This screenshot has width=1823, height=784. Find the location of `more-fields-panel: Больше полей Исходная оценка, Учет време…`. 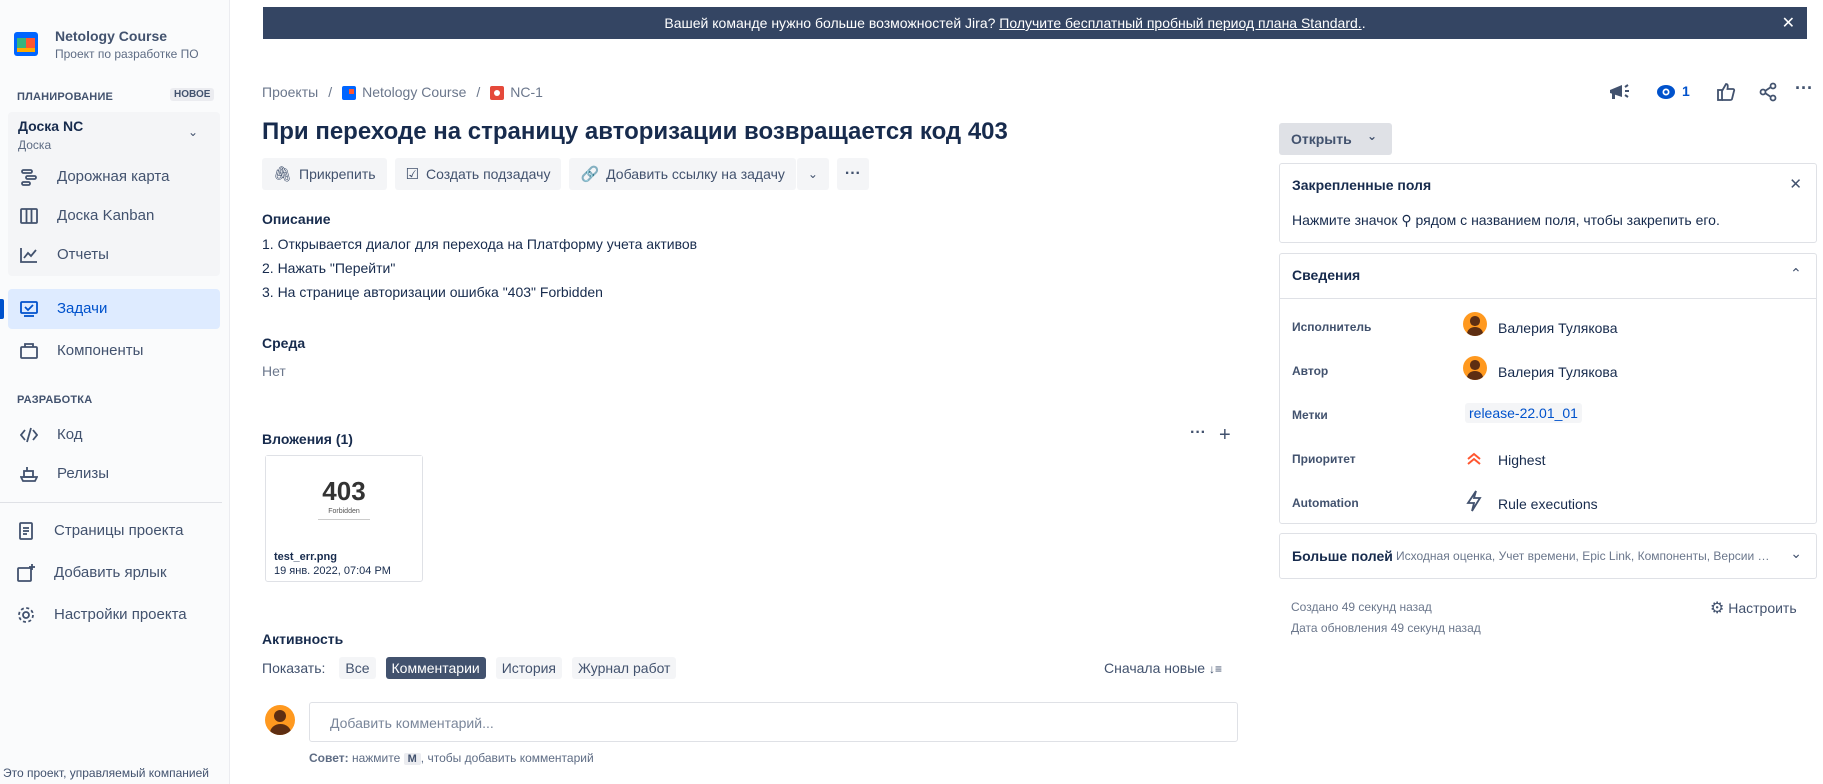

more-fields-panel: Больше полей Исходная оценка, Учет време… is located at coordinates (1548, 556).